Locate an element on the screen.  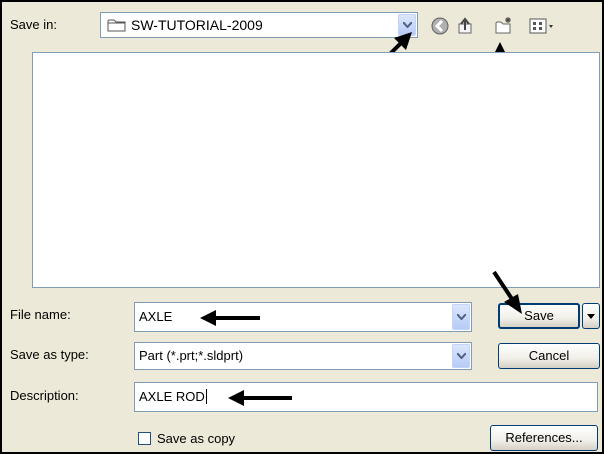
save-as-copy-checkbox is located at coordinates (144, 438).